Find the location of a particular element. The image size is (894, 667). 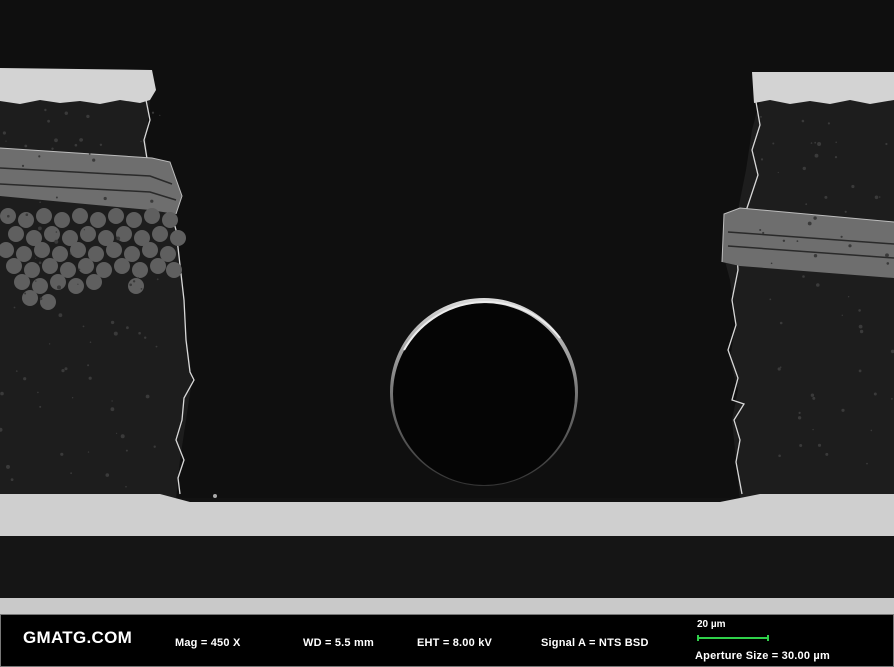

debris-spot is located at coordinates (215, 496).